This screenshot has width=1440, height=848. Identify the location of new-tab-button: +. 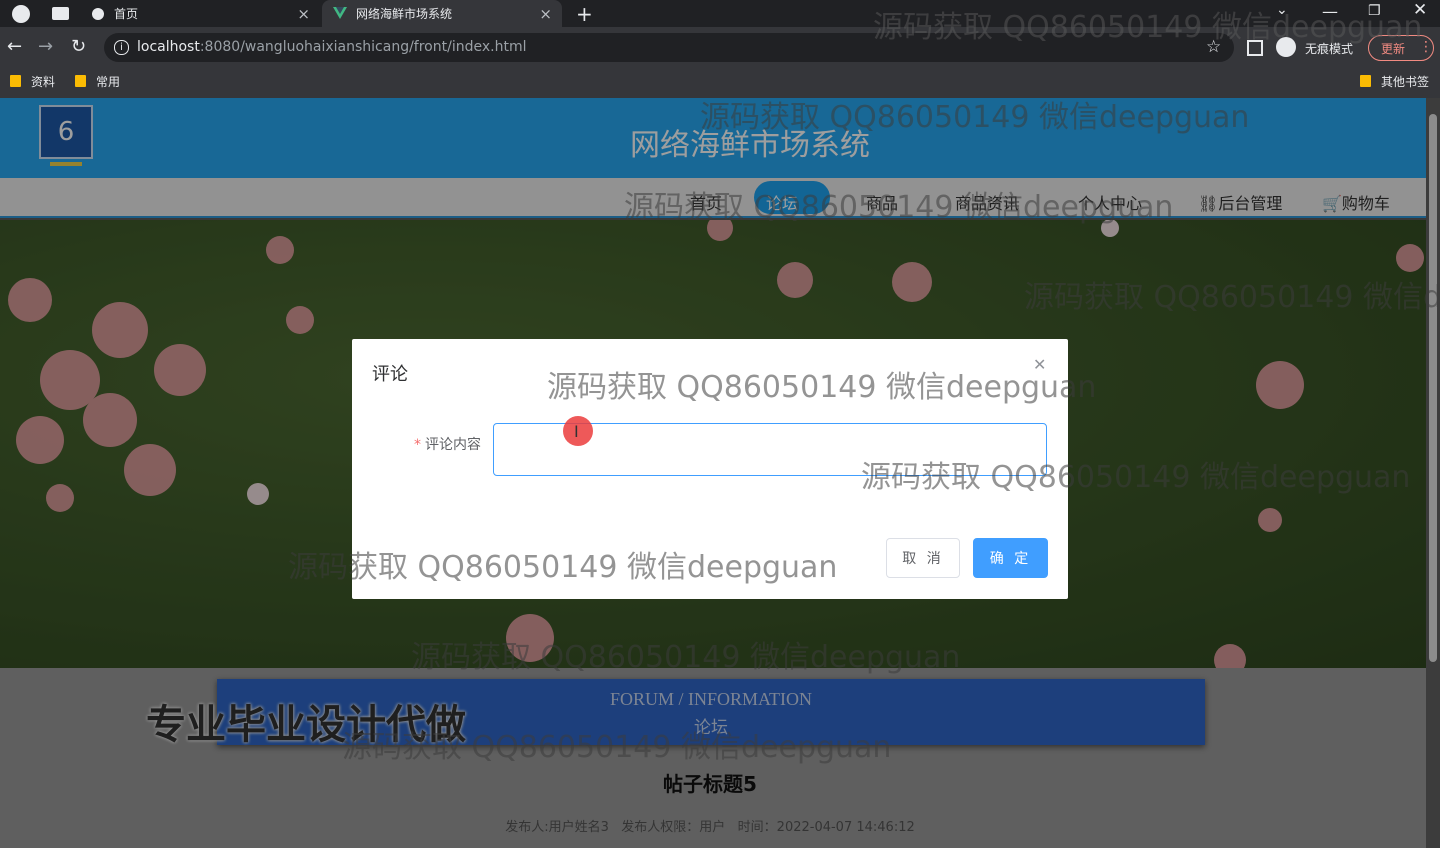
(584, 14).